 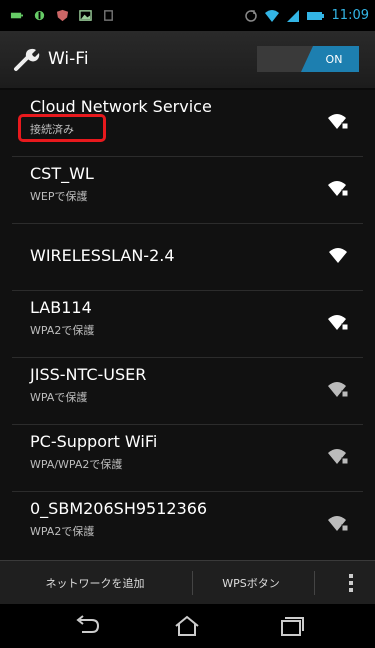 What do you see at coordinates (62, 173) in the screenshot?
I see `network-name: CST_WL` at bounding box center [62, 173].